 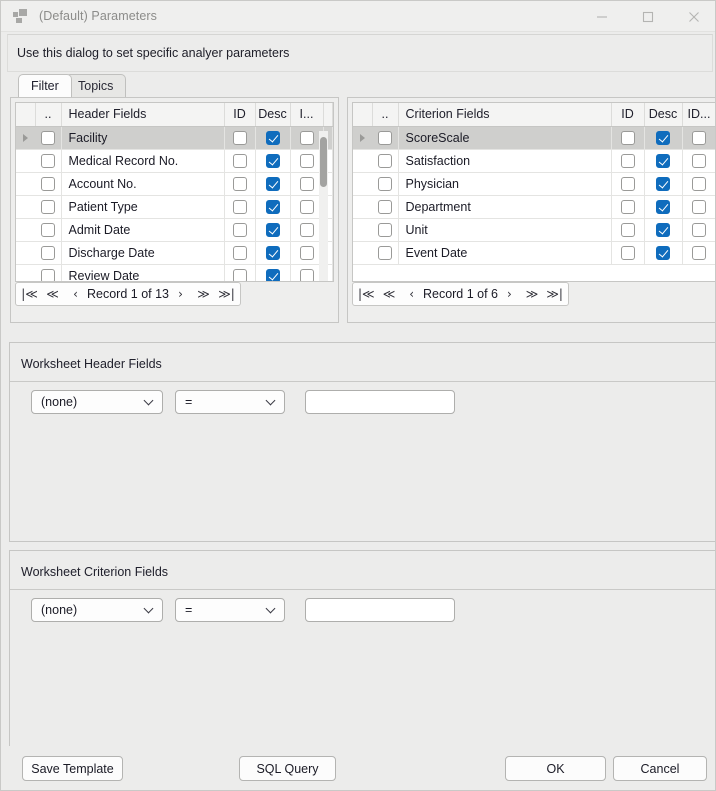 What do you see at coordinates (534, 207) in the screenshot?
I see `table-row: Department` at bounding box center [534, 207].